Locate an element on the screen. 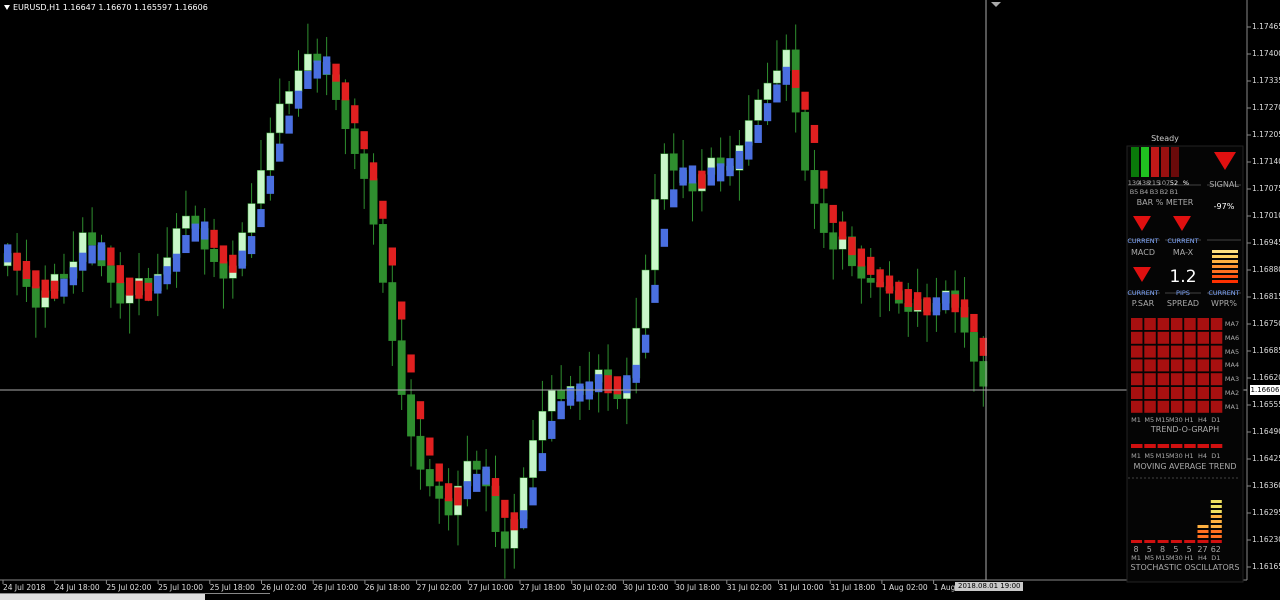 The image size is (1280, 600). current-price-tag: 1.16606 is located at coordinates (1265, 390).